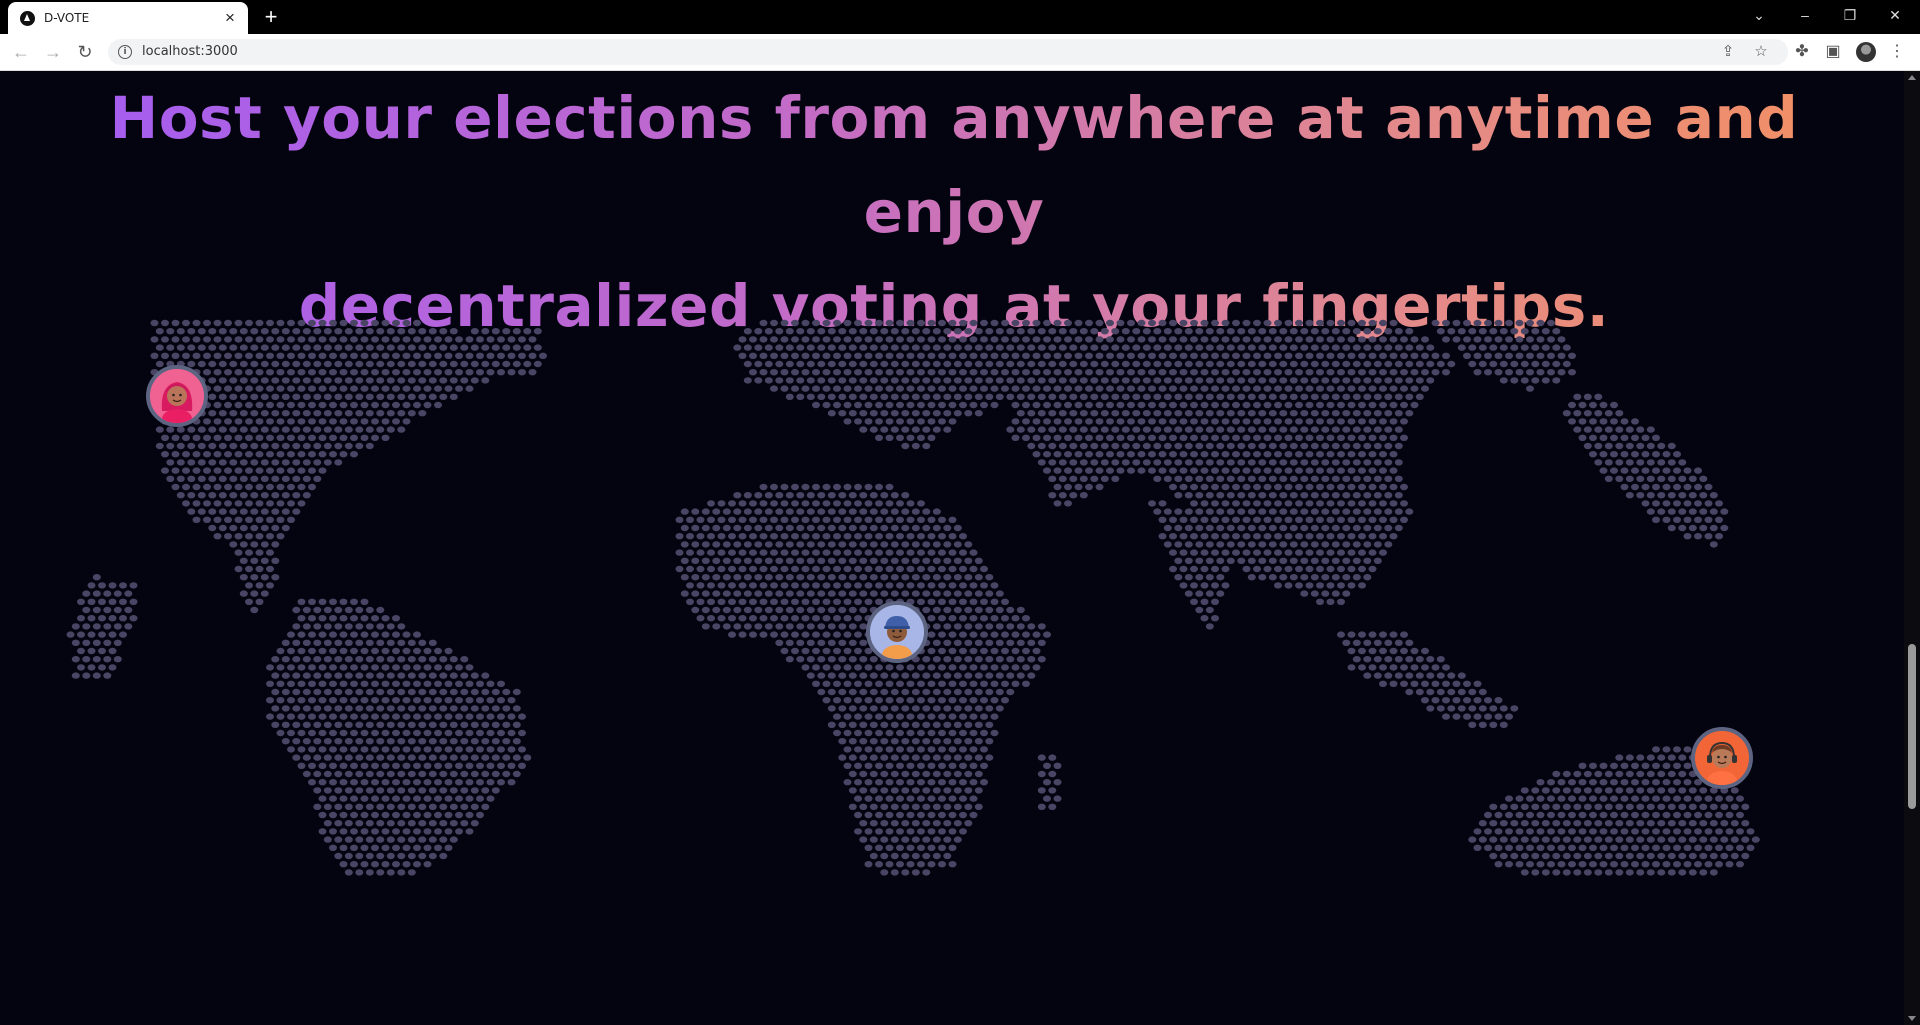 This screenshot has width=1920, height=1025. I want to click on minimize-icon: –, so click(1805, 15).